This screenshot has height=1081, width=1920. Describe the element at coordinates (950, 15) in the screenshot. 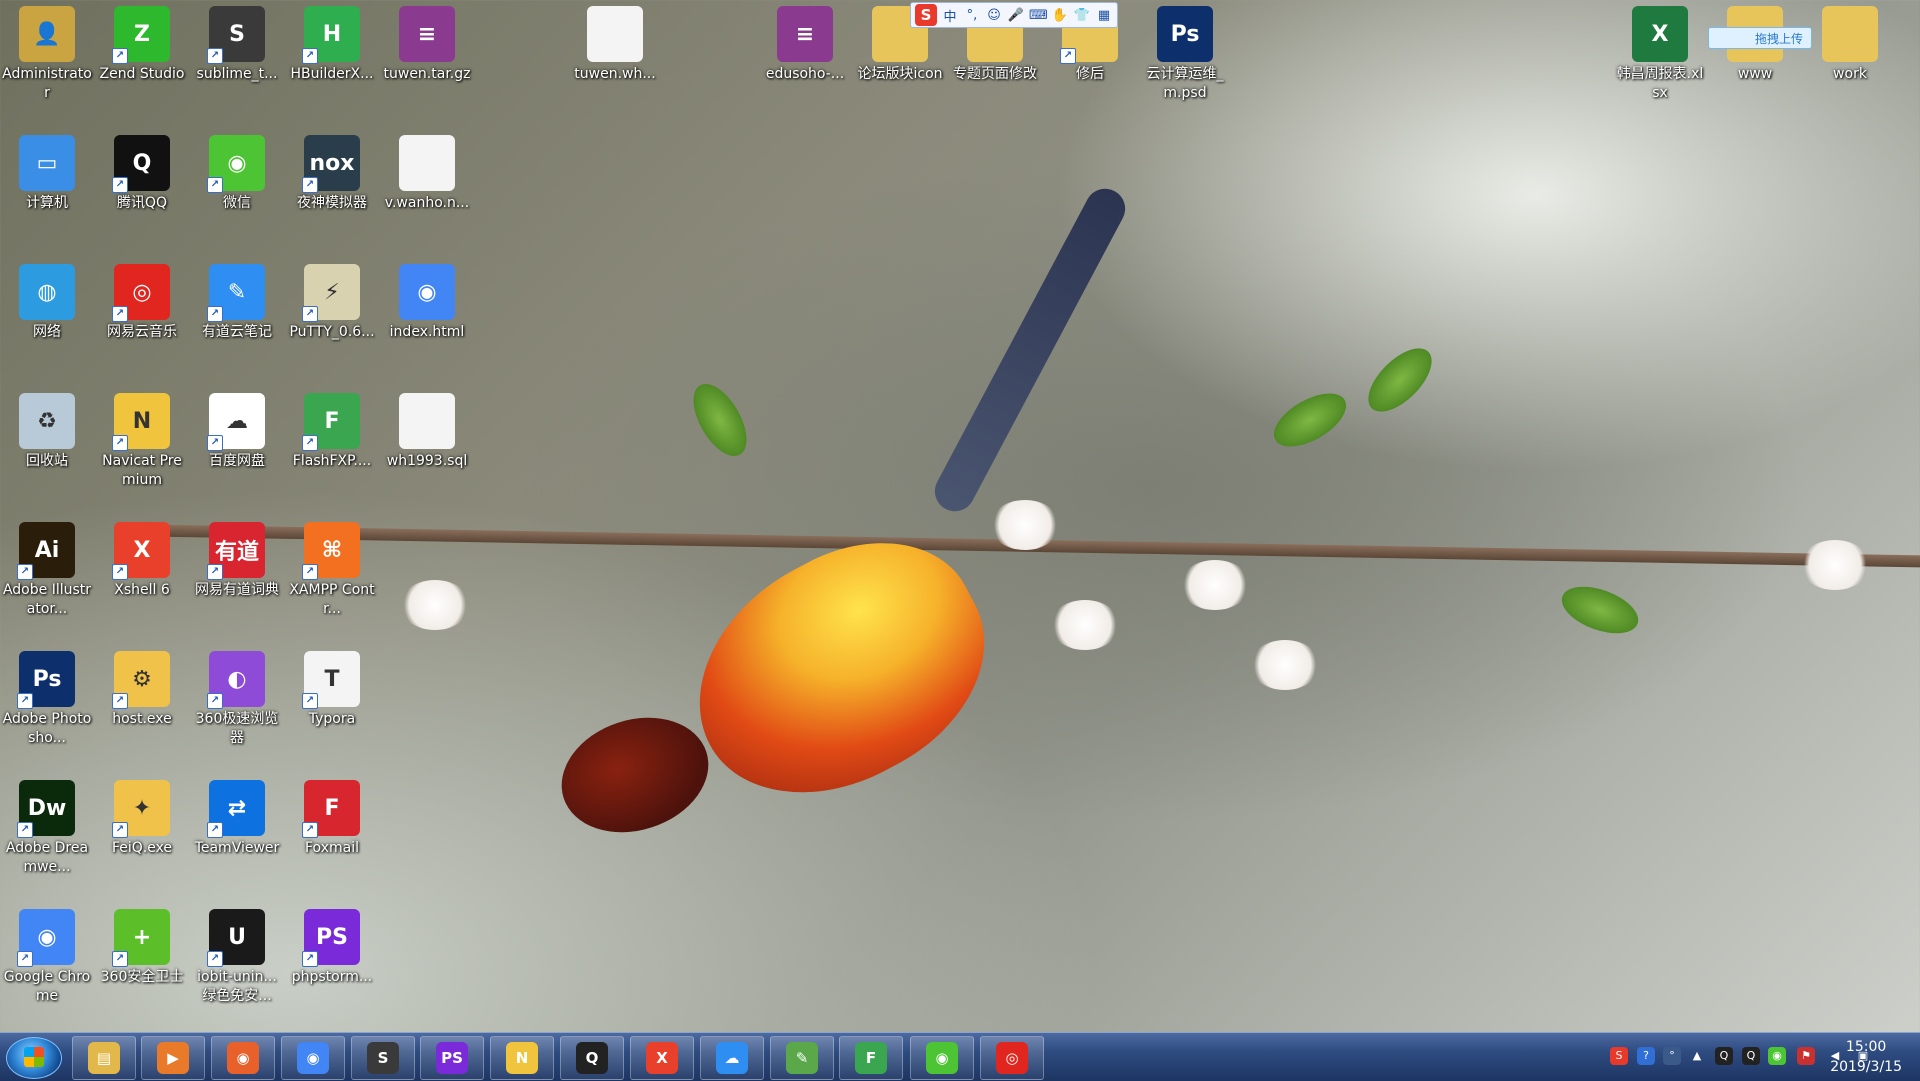

I see `ime-toolbar-item: 中` at that location.